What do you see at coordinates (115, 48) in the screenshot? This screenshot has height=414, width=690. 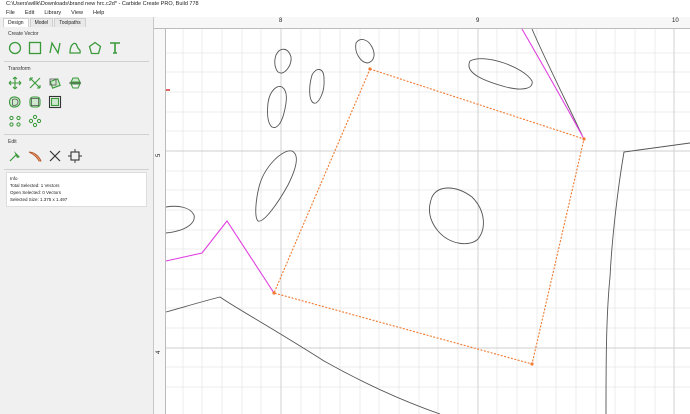 I see `text-icon` at bounding box center [115, 48].